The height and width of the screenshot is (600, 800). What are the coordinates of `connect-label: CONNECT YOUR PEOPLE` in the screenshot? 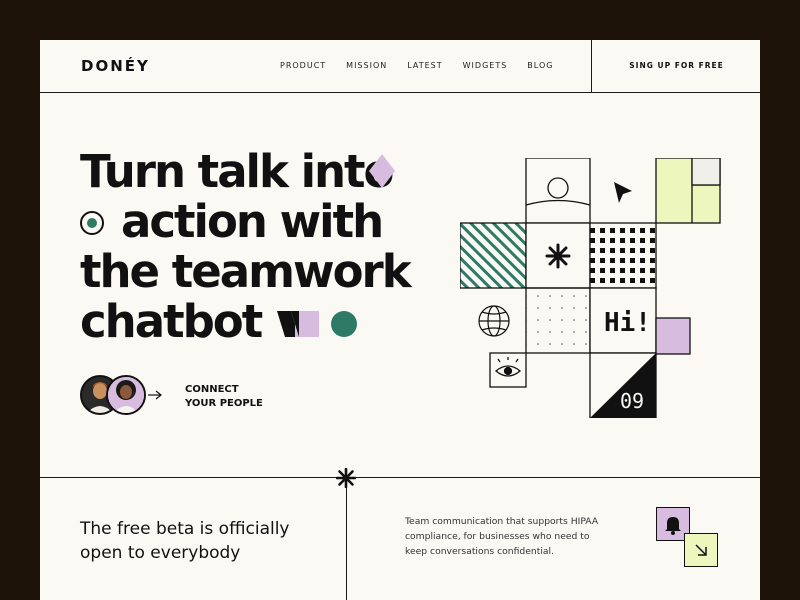 It's located at (224, 397).